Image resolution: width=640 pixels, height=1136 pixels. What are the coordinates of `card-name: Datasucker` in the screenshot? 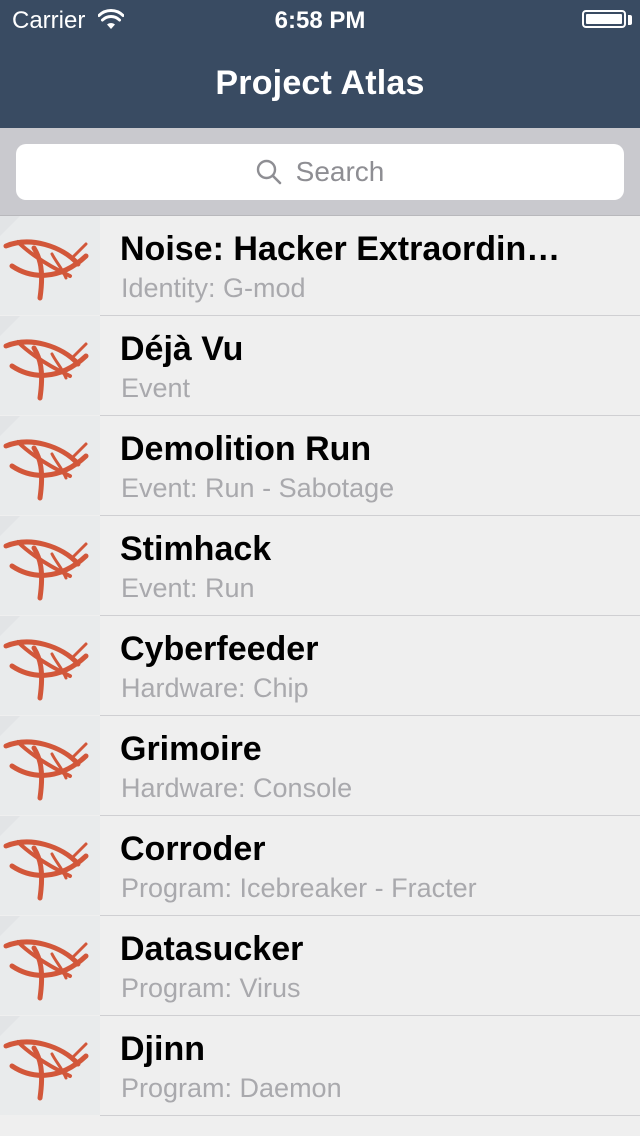 It's located at (212, 949).